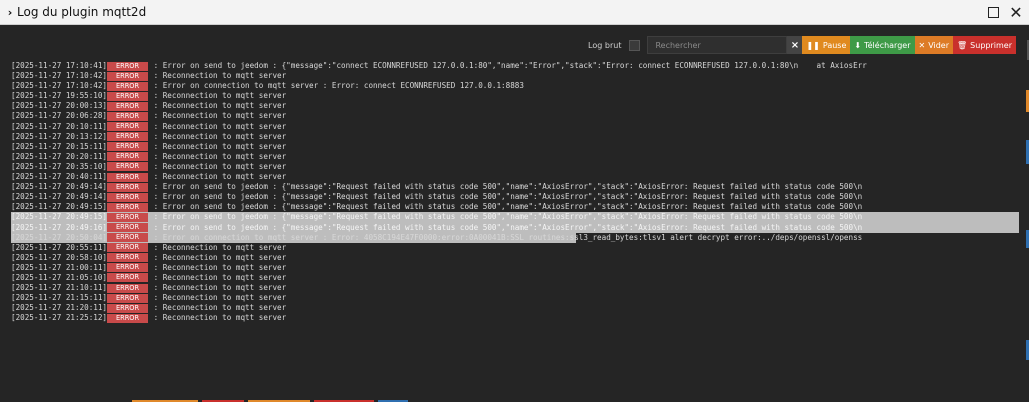 Image resolution: width=1029 pixels, height=402 pixels. What do you see at coordinates (59, 177) in the screenshot?
I see `log-timestamp: [2025-11-27 20:40:11]` at bounding box center [59, 177].